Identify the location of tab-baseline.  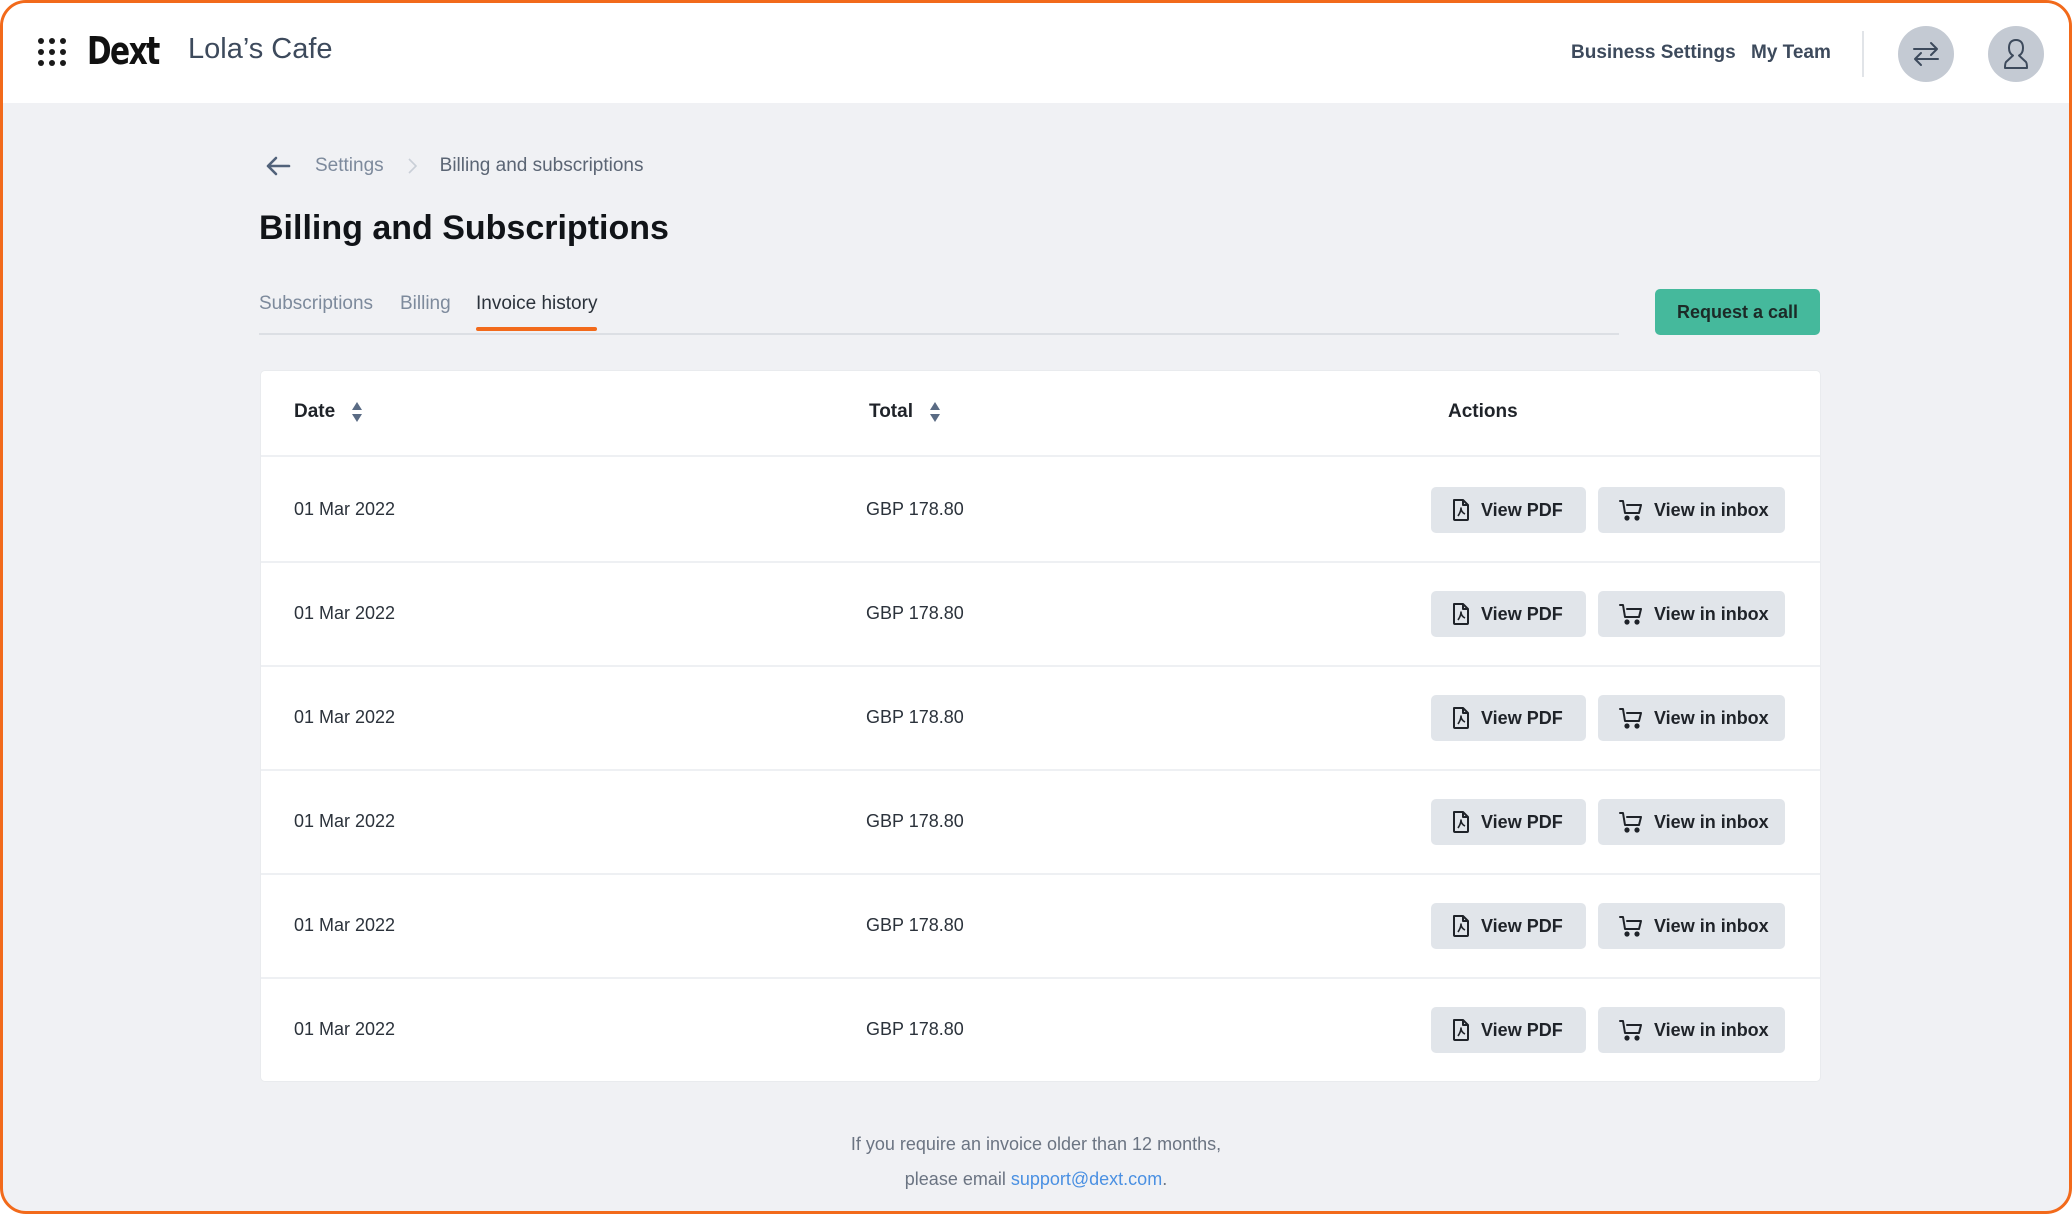
(939, 334).